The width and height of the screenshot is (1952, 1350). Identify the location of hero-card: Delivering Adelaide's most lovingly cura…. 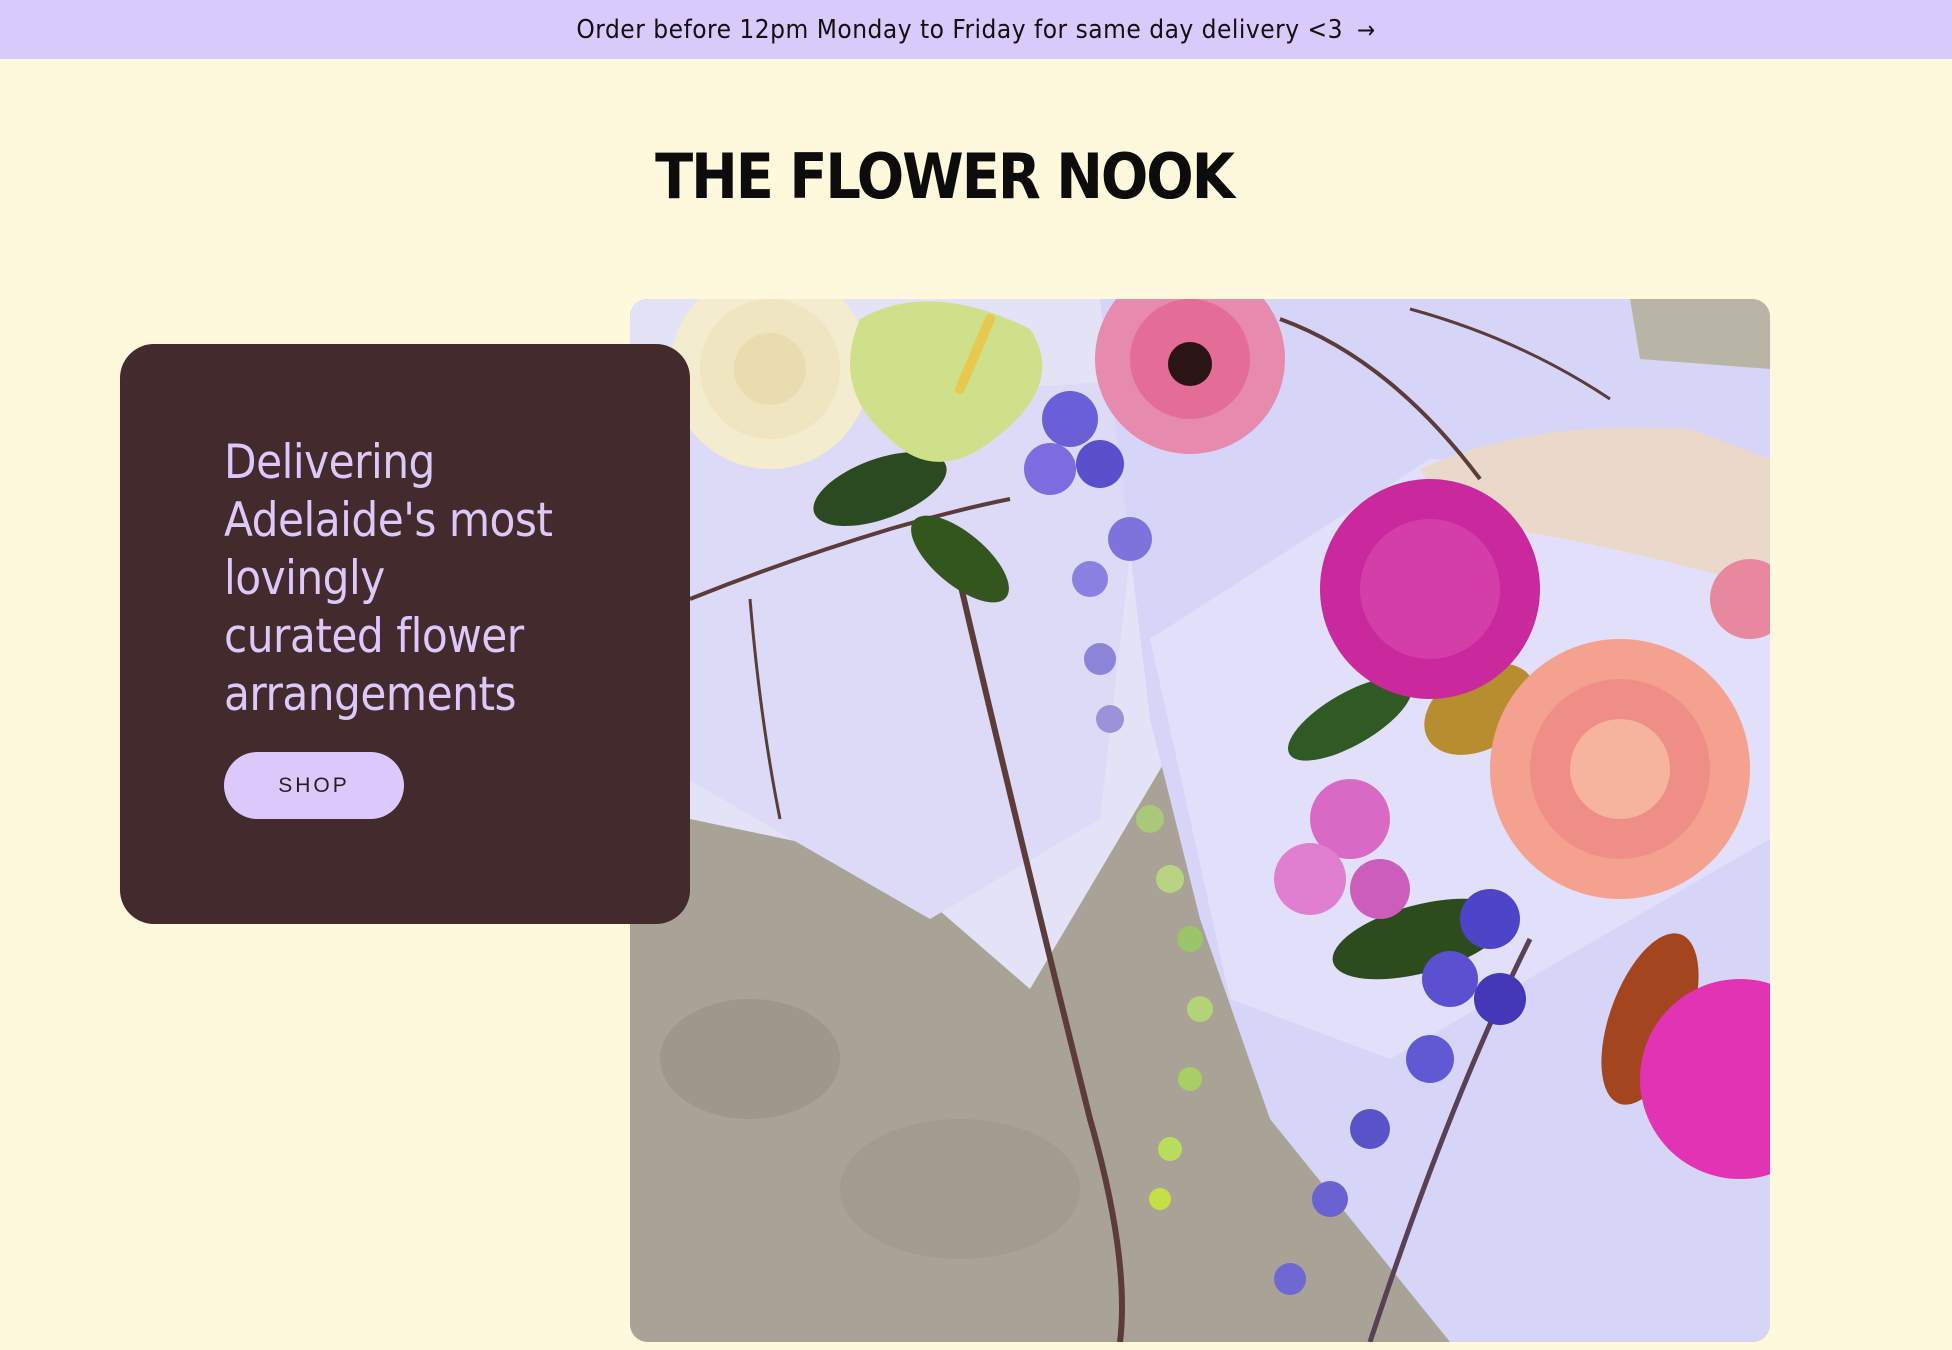
(405, 634).